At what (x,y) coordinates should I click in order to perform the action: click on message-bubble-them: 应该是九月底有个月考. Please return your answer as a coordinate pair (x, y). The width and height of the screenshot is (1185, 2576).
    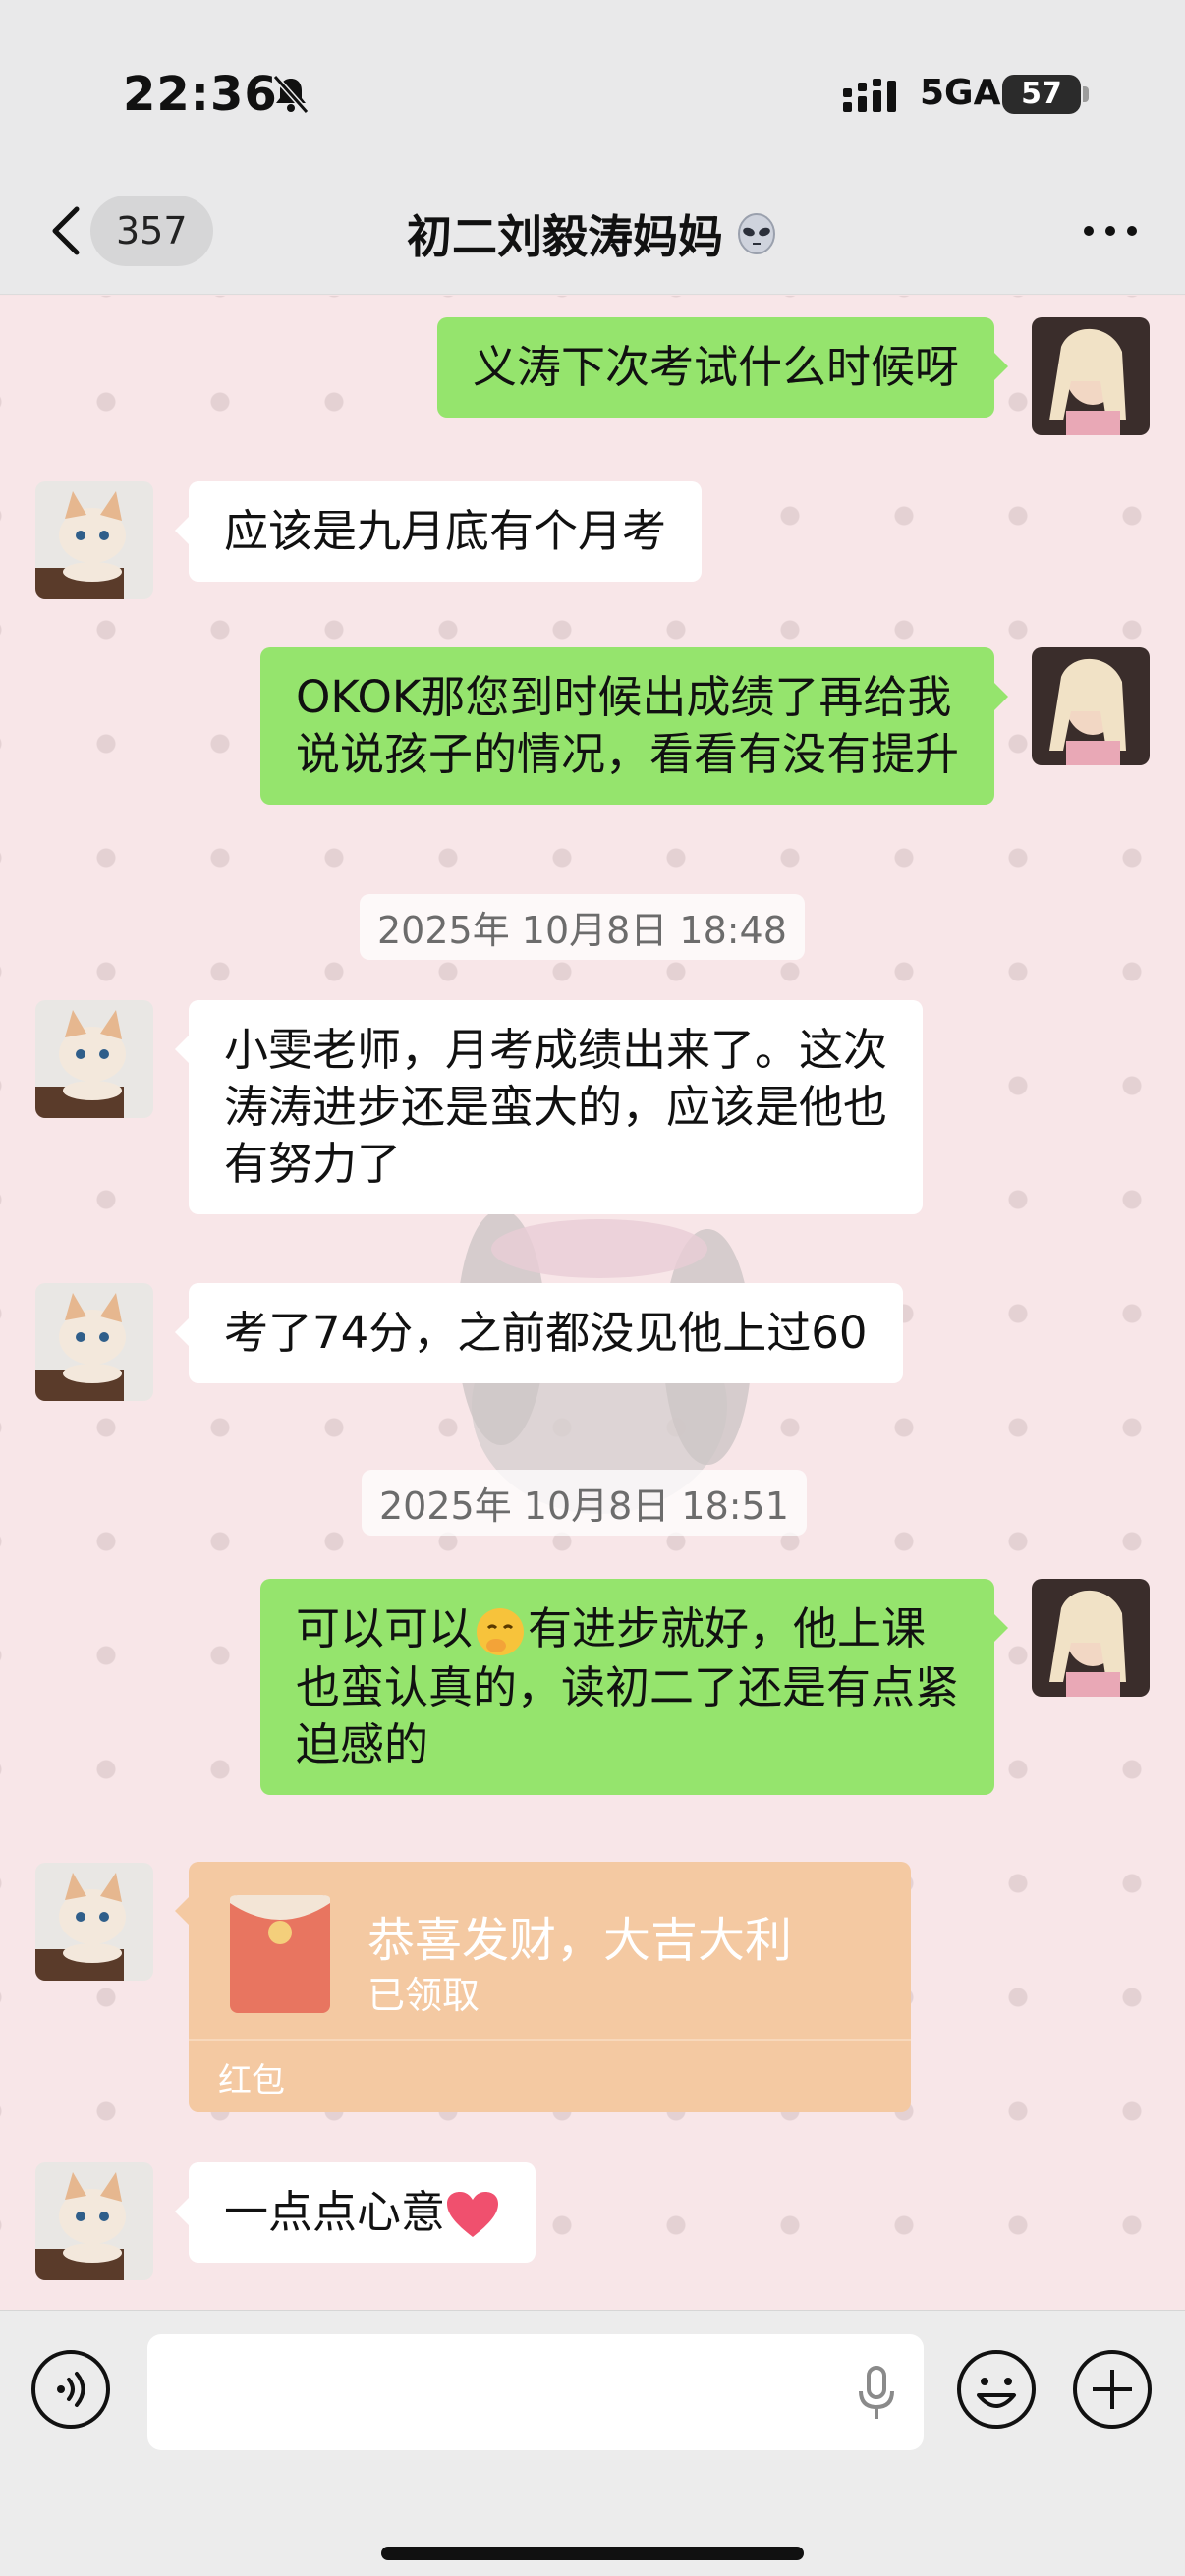
    Looking at the image, I should click on (439, 531).